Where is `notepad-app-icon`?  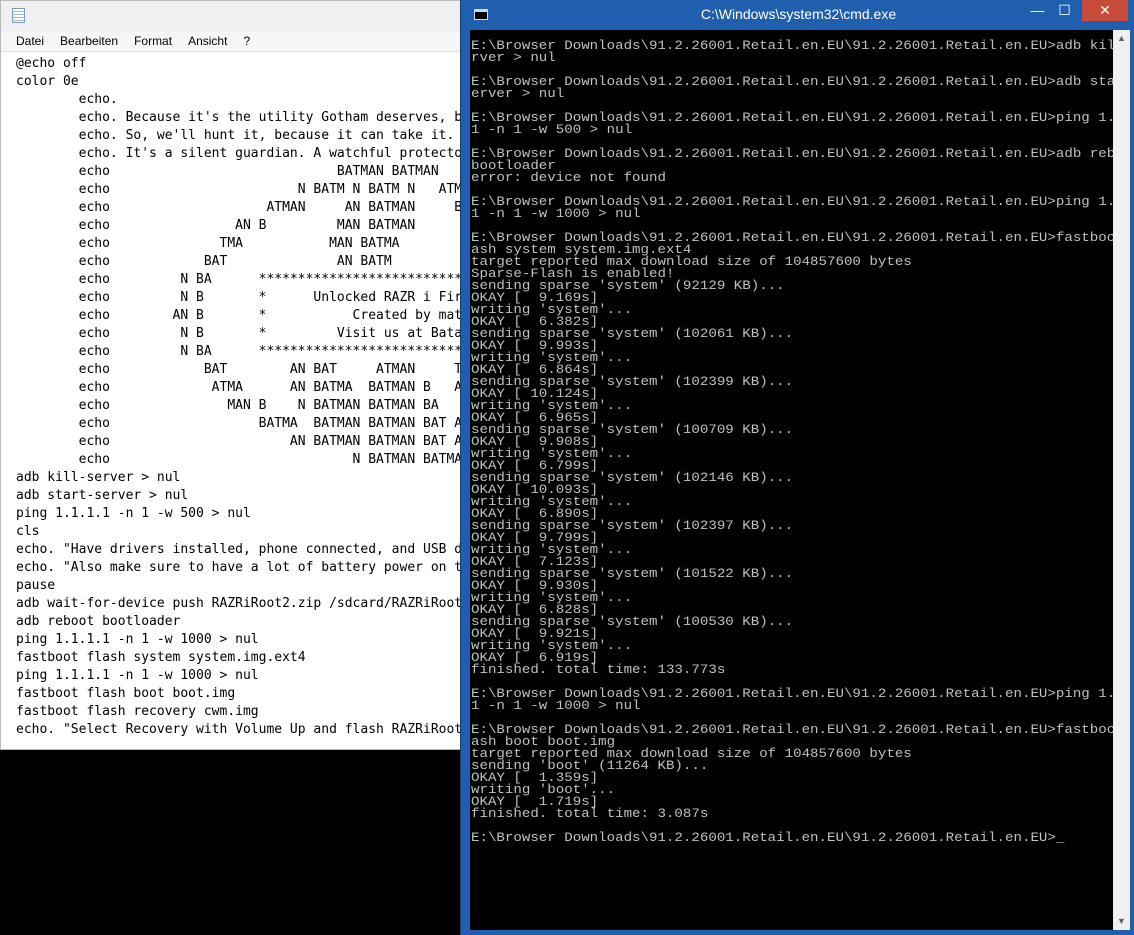
notepad-app-icon is located at coordinates (18, 15).